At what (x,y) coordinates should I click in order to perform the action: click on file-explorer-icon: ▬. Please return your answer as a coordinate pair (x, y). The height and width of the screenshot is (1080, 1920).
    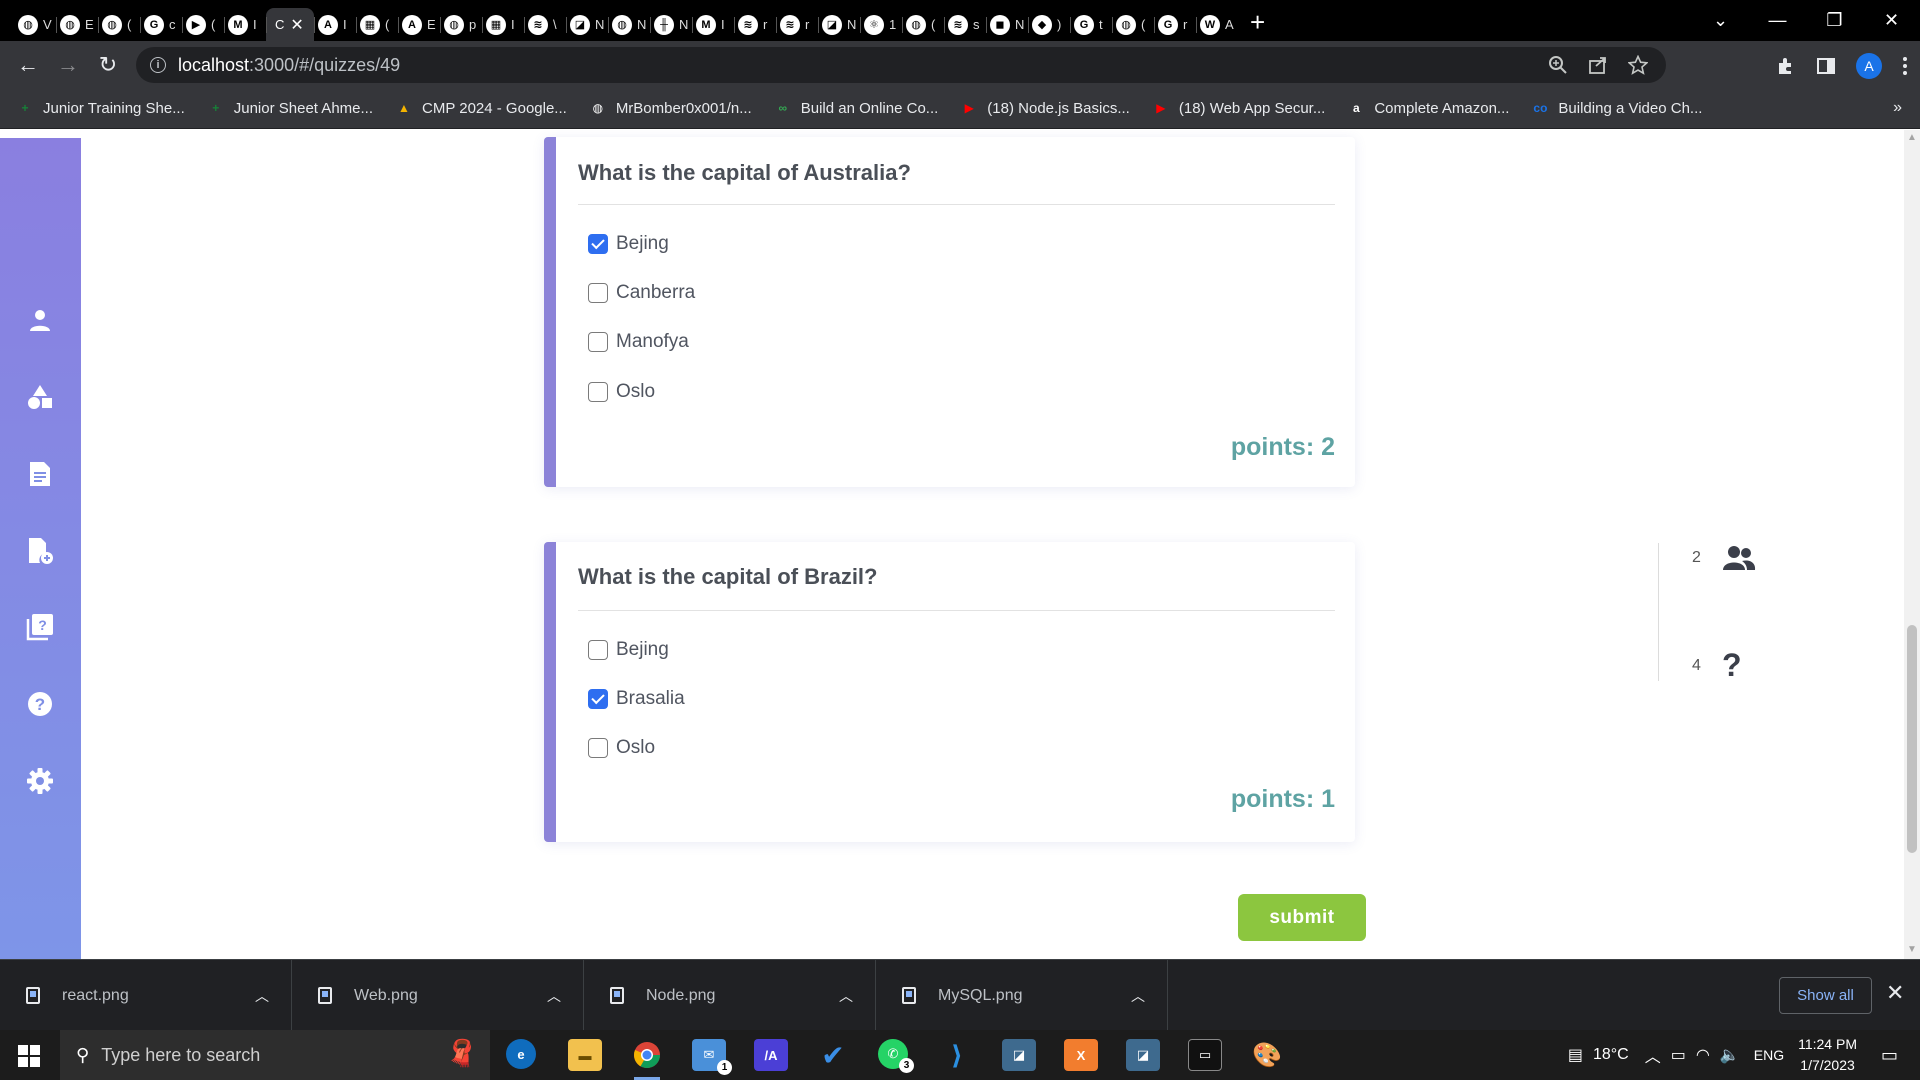
    Looking at the image, I should click on (585, 1055).